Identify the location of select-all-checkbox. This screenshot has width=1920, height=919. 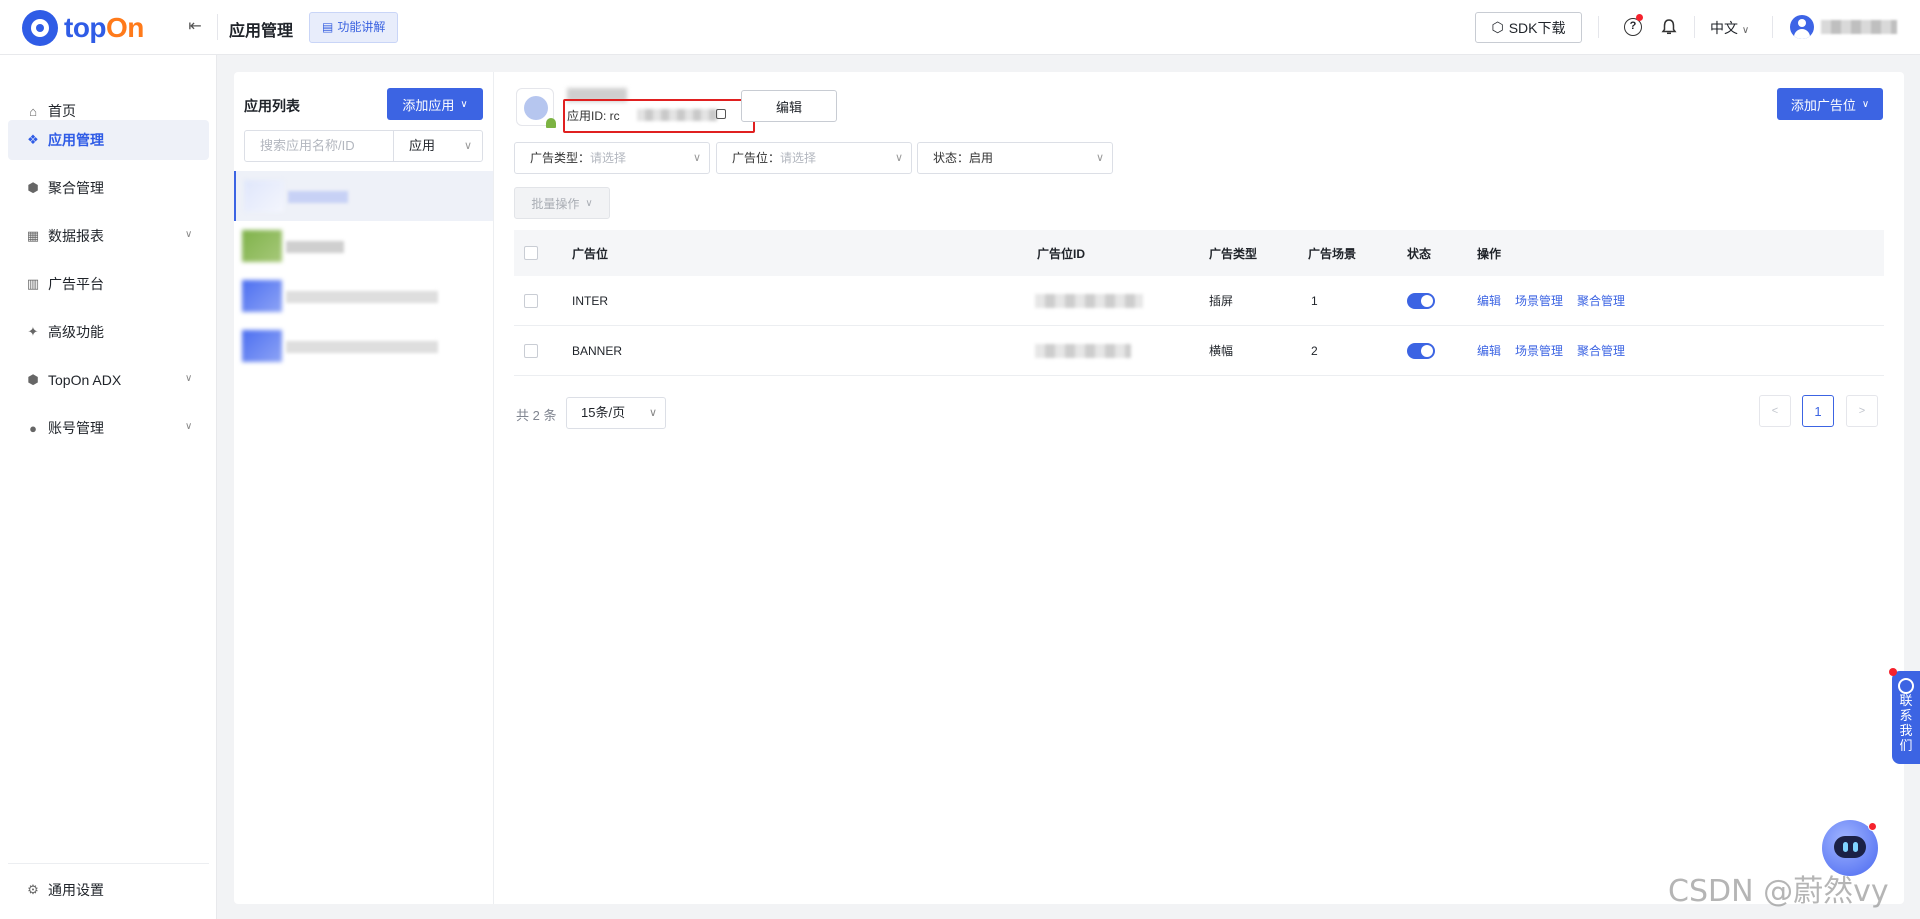
(531, 253).